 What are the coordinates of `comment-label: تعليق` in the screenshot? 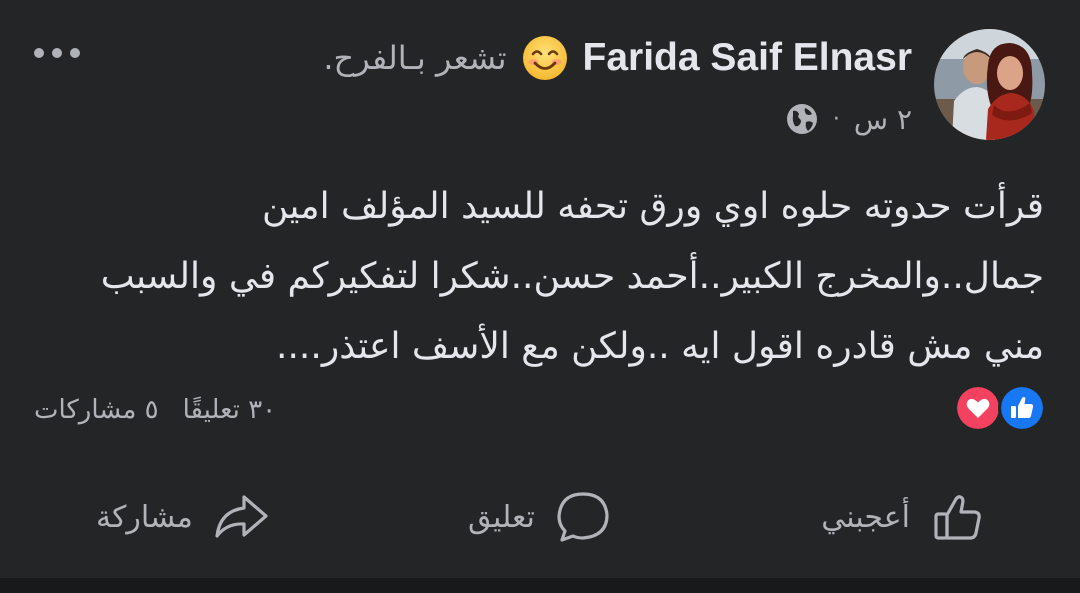 It's located at (501, 517).